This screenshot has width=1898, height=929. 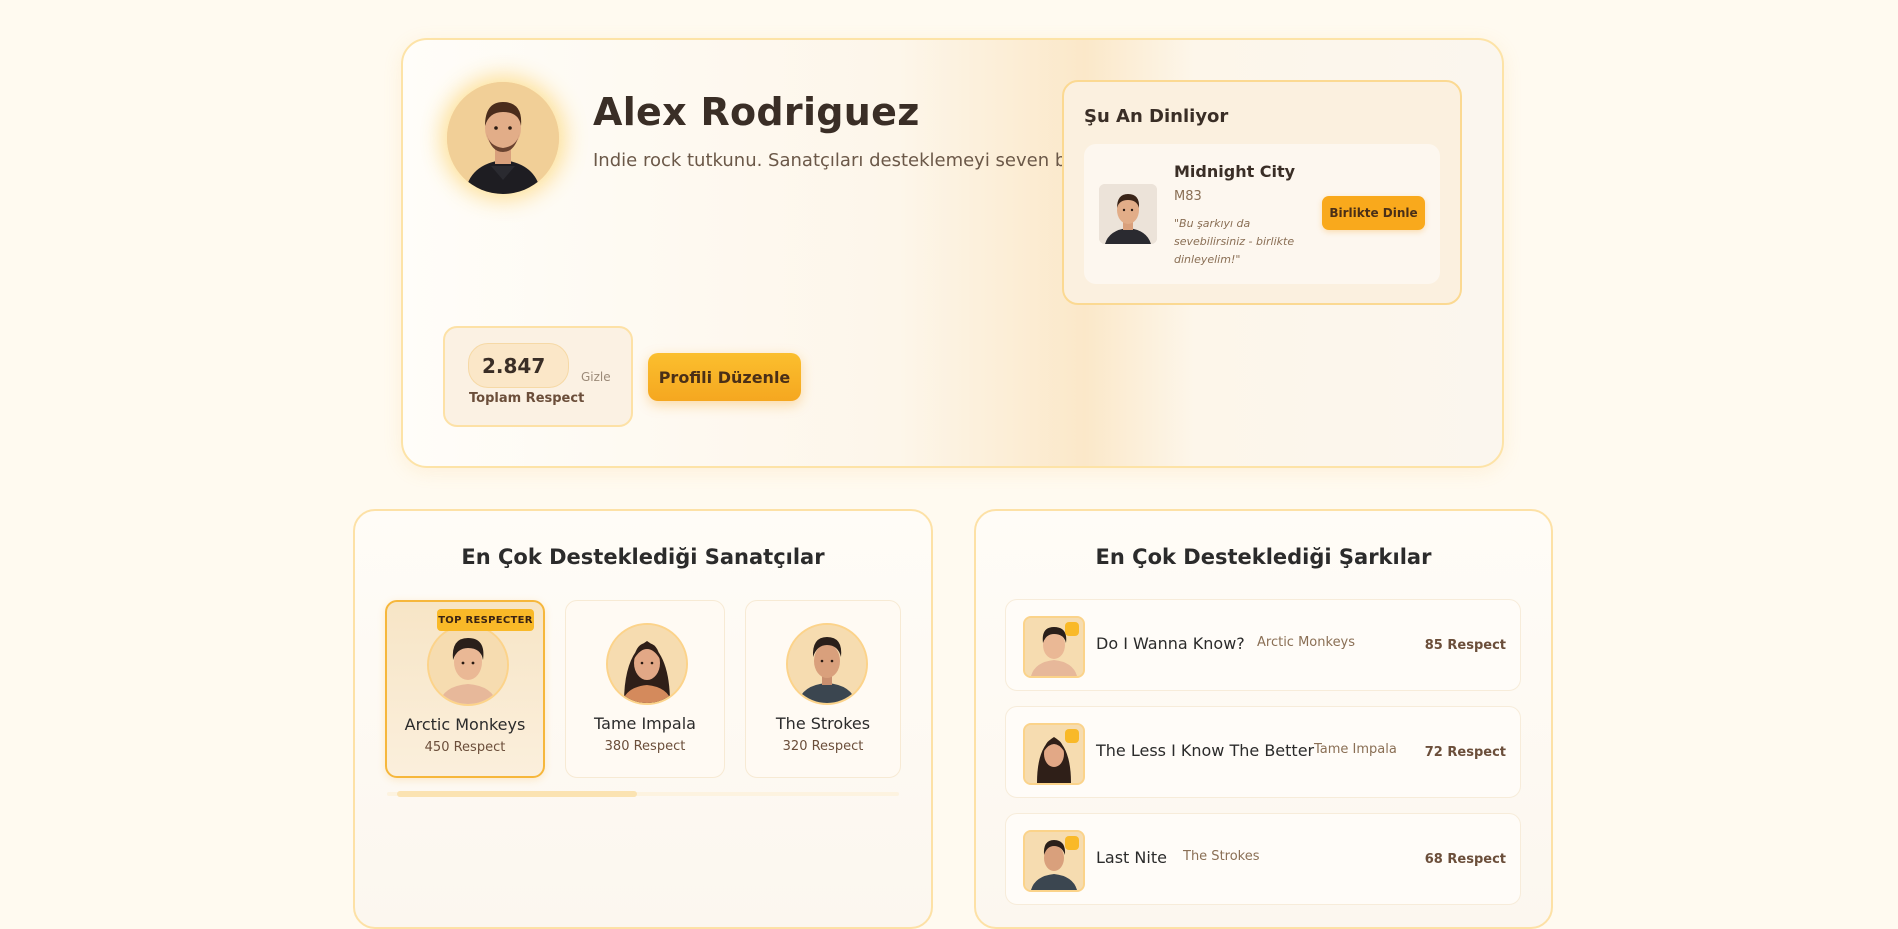 I want to click on song-artist: Tame Impala, so click(x=1355, y=749).